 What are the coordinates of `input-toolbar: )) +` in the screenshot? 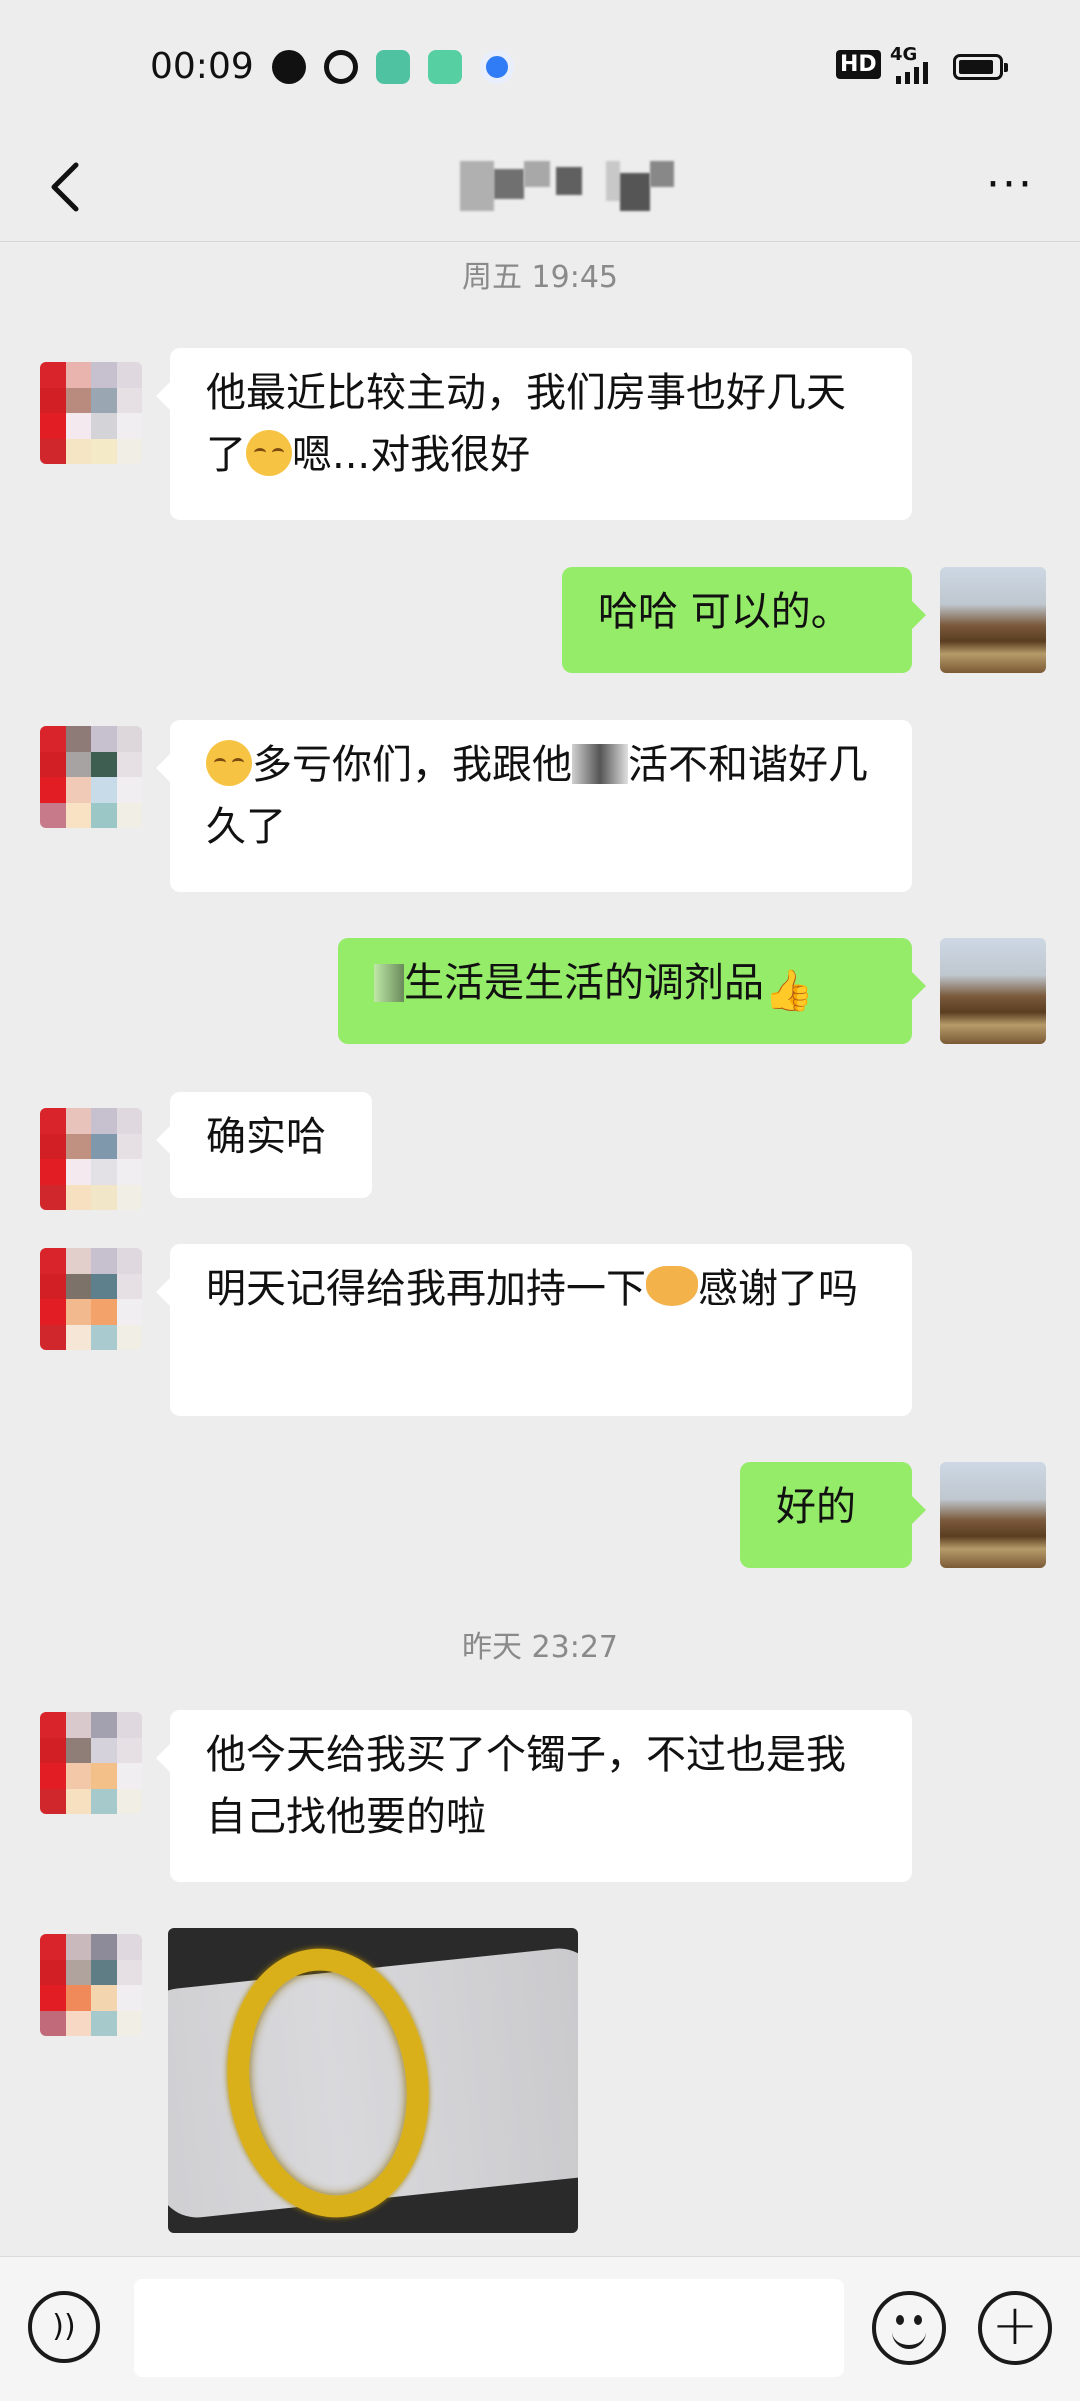 It's located at (540, 2328).